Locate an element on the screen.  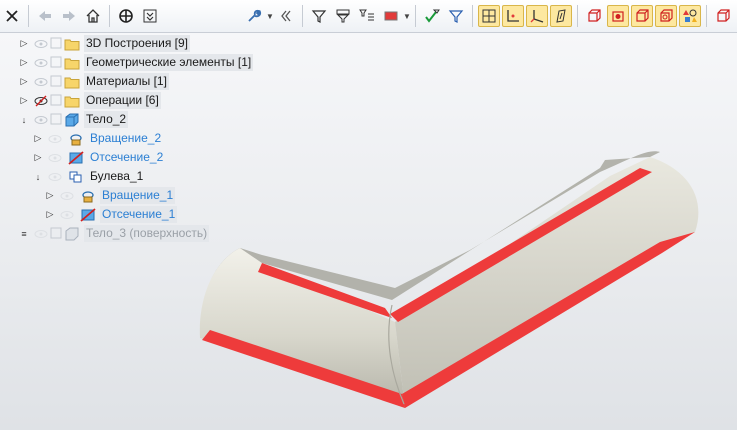
wrench-icon is located at coordinates (254, 16).